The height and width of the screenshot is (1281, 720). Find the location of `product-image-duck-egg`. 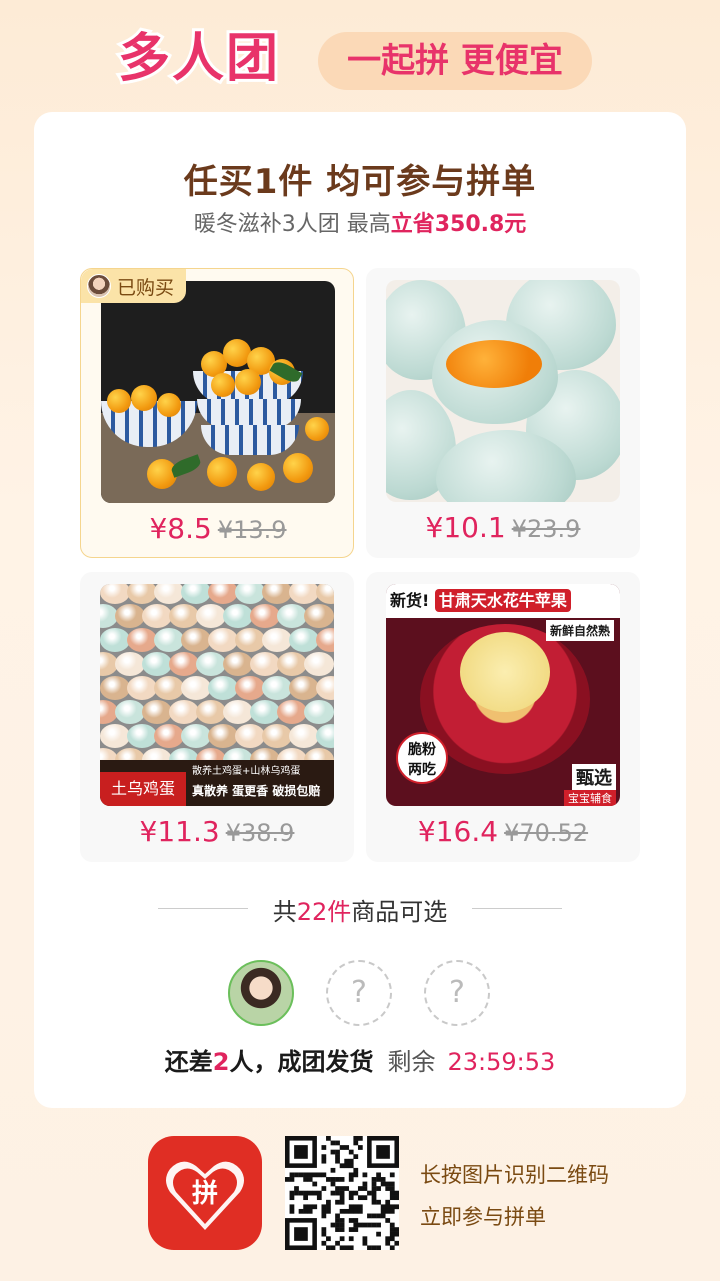

product-image-duck-egg is located at coordinates (503, 391).